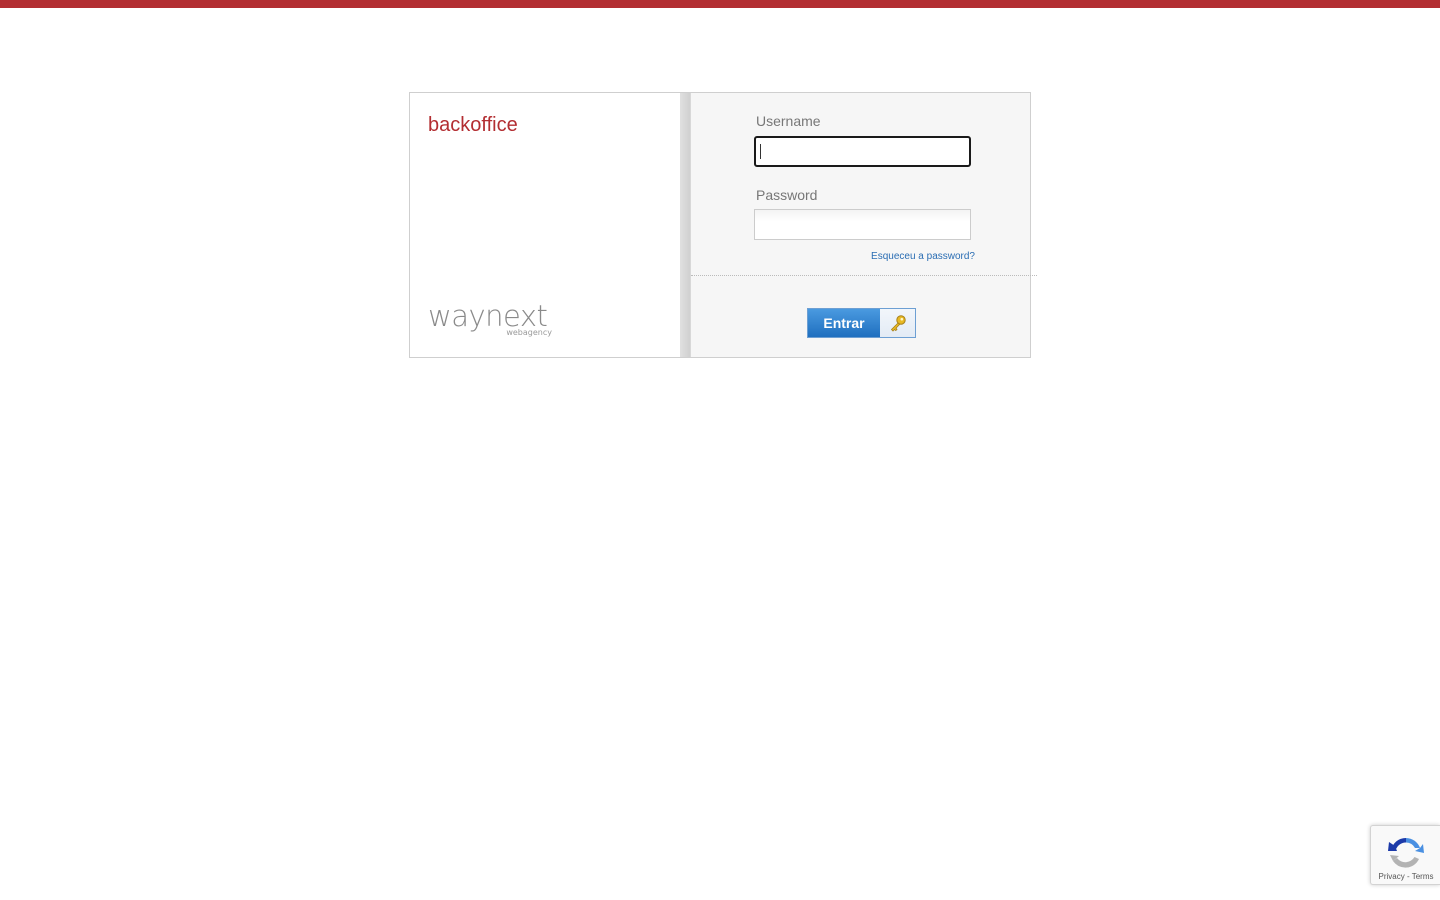 This screenshot has height=900, width=1440. What do you see at coordinates (545, 225) in the screenshot?
I see `brand-panel: backoffice waynext webagency` at bounding box center [545, 225].